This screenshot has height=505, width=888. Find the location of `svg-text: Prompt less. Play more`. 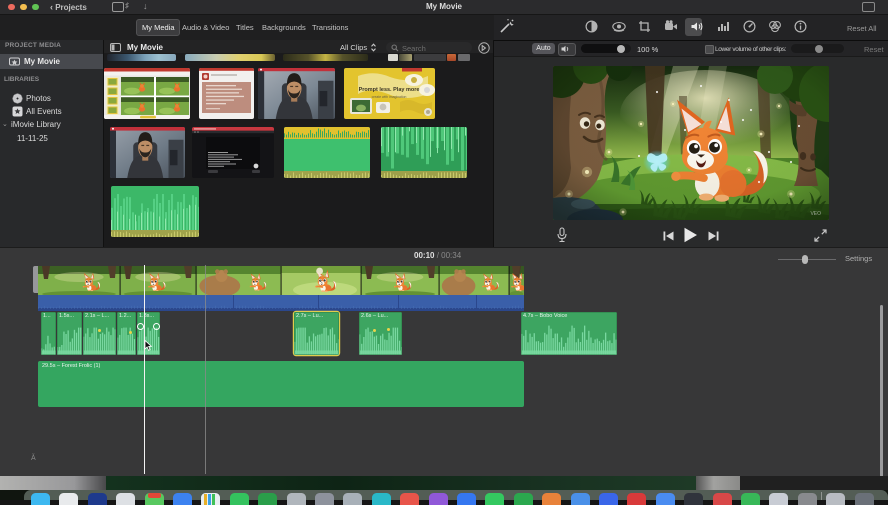

svg-text: Prompt less. Play more is located at coordinates (389, 90).